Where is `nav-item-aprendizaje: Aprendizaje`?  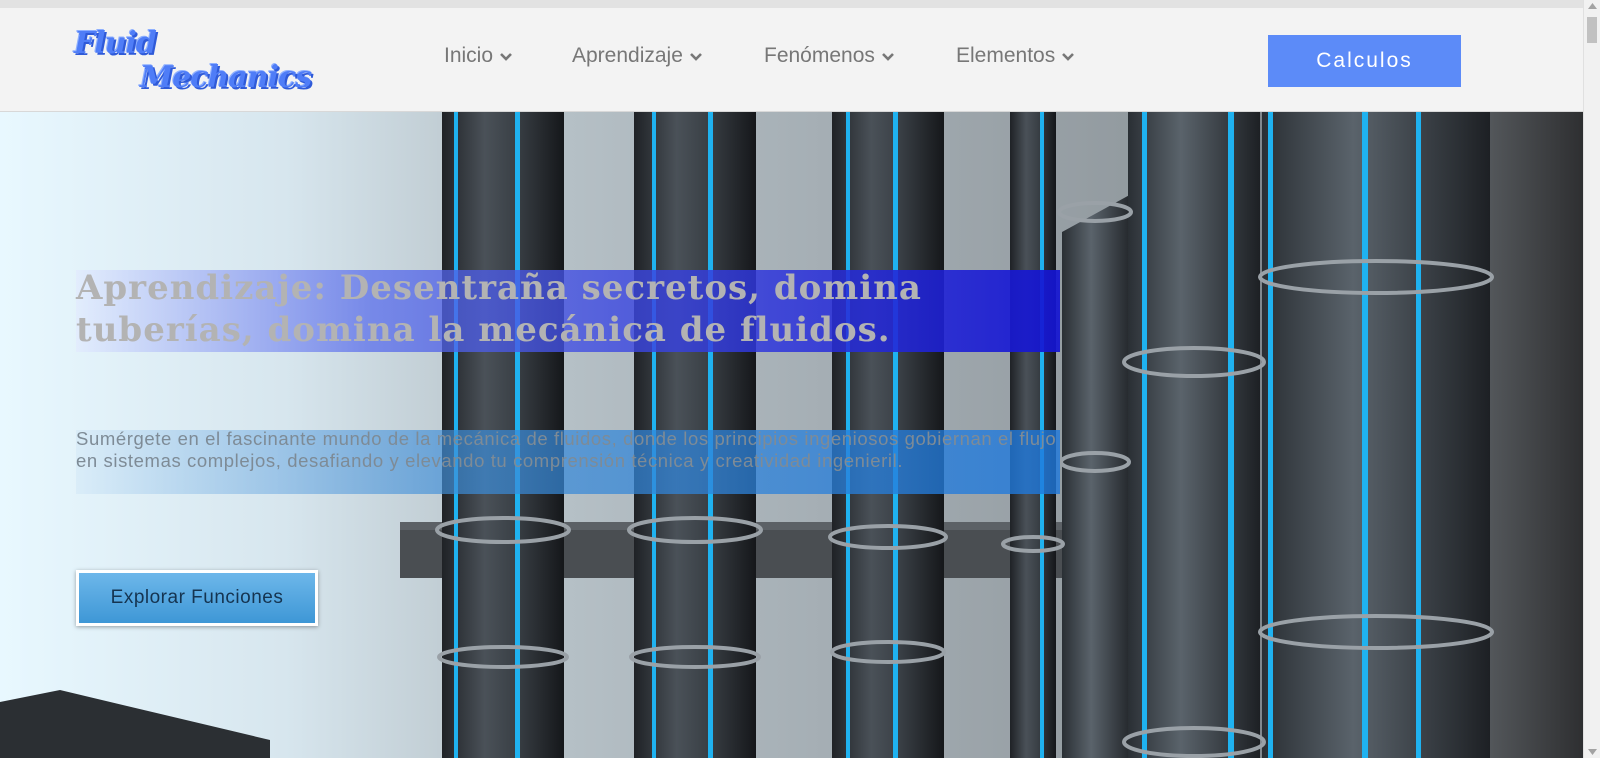 nav-item-aprendizaje: Aprendizaje is located at coordinates (637, 56).